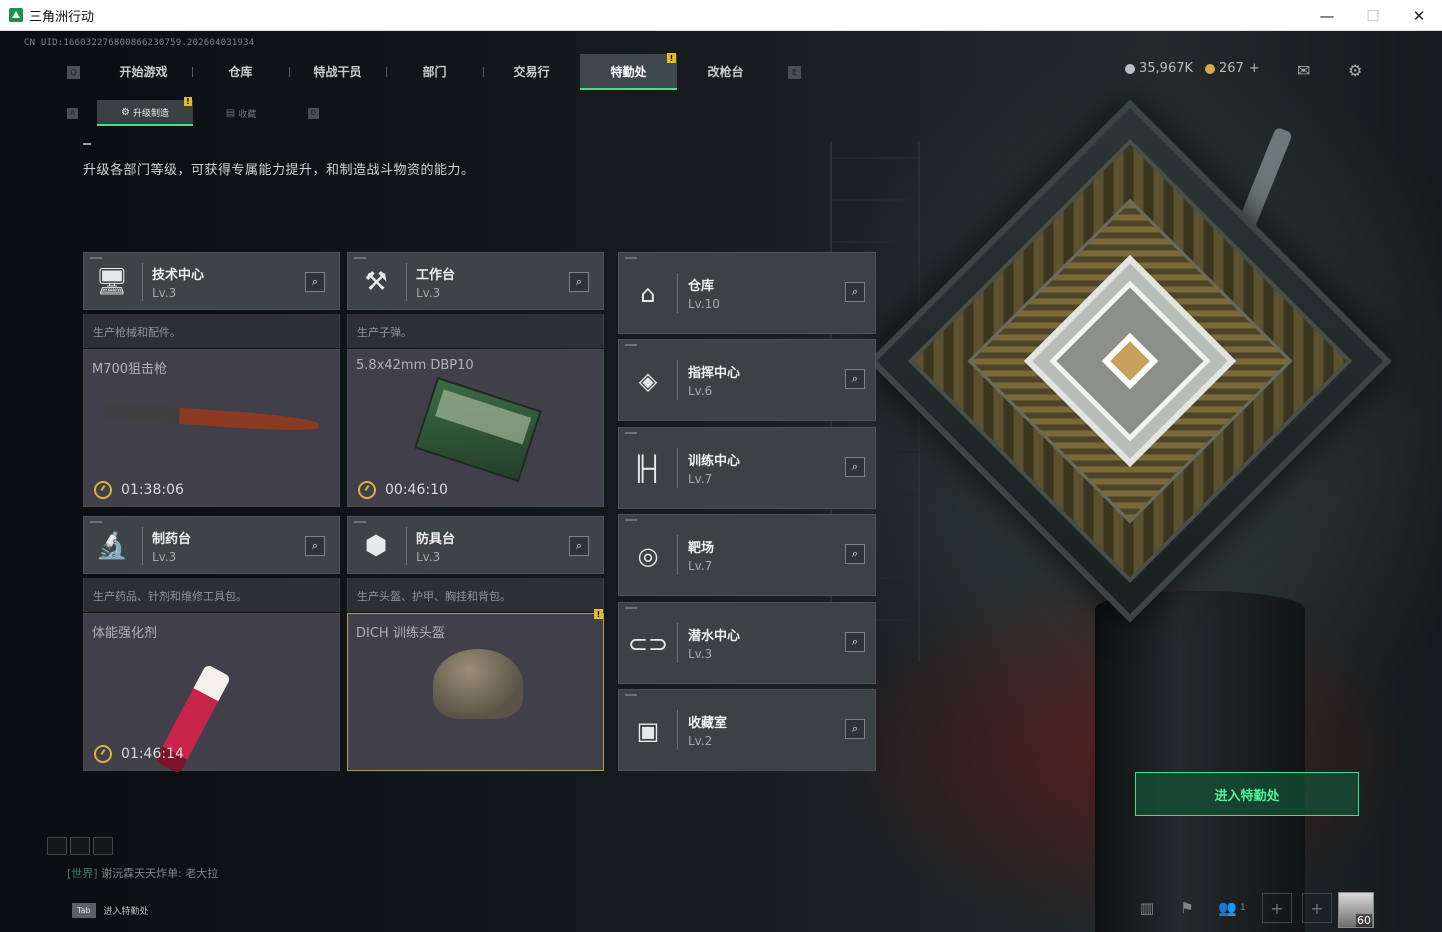  I want to click on tab-start-game: 开始游戏, so click(143, 72).